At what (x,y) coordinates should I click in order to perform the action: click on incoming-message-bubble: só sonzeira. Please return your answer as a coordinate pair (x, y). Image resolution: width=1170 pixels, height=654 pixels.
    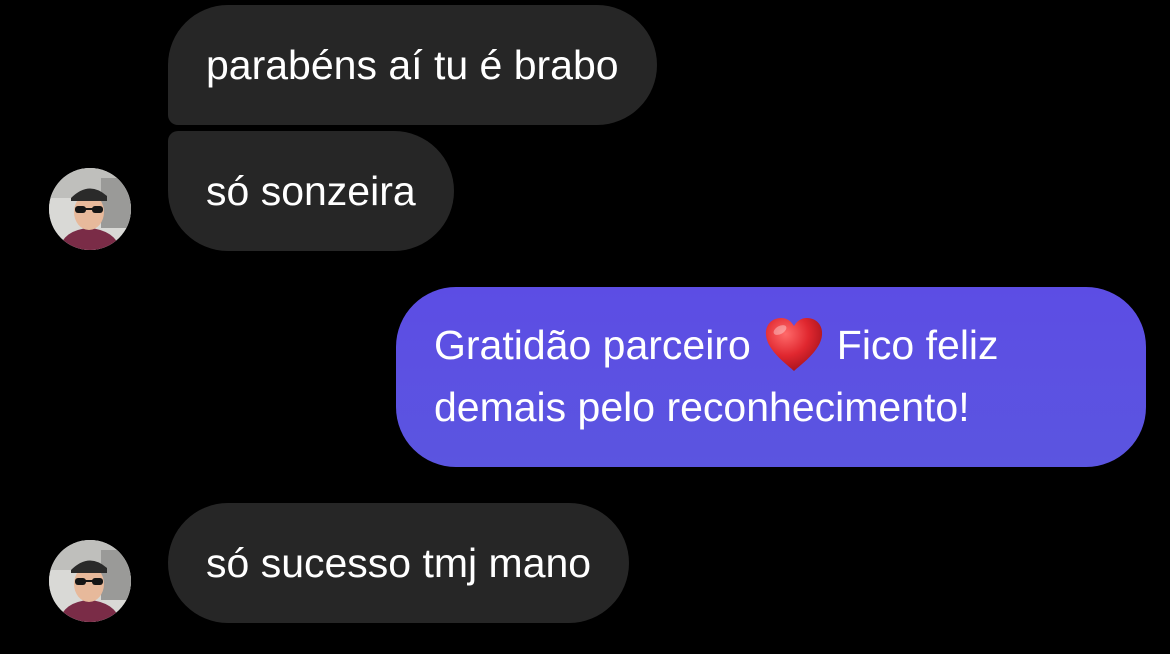
    Looking at the image, I should click on (311, 191).